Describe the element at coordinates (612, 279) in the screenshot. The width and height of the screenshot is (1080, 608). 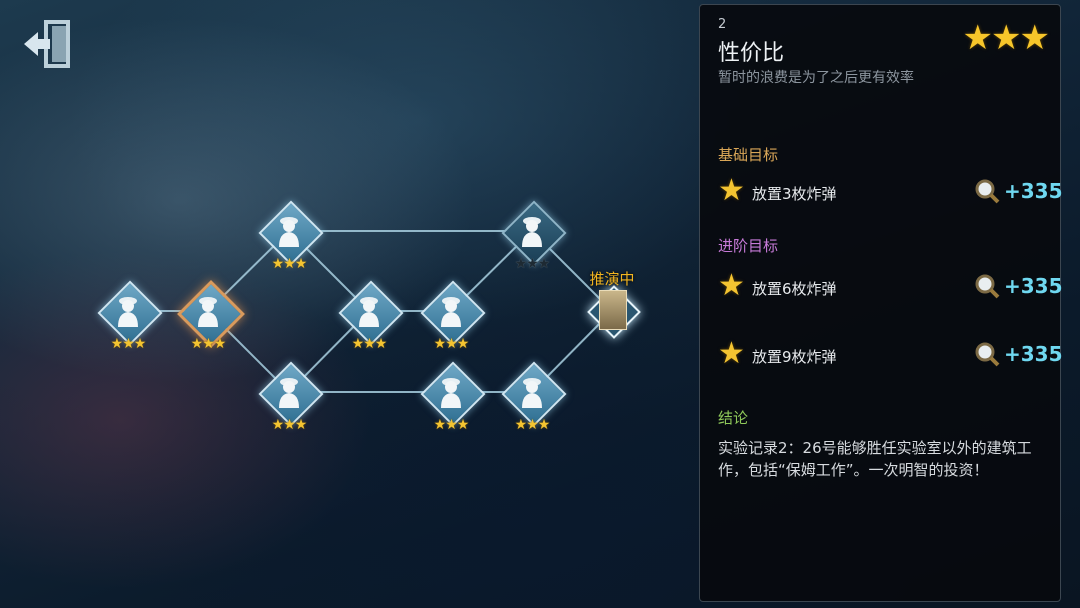
I see `current-node-label: 推演中` at that location.